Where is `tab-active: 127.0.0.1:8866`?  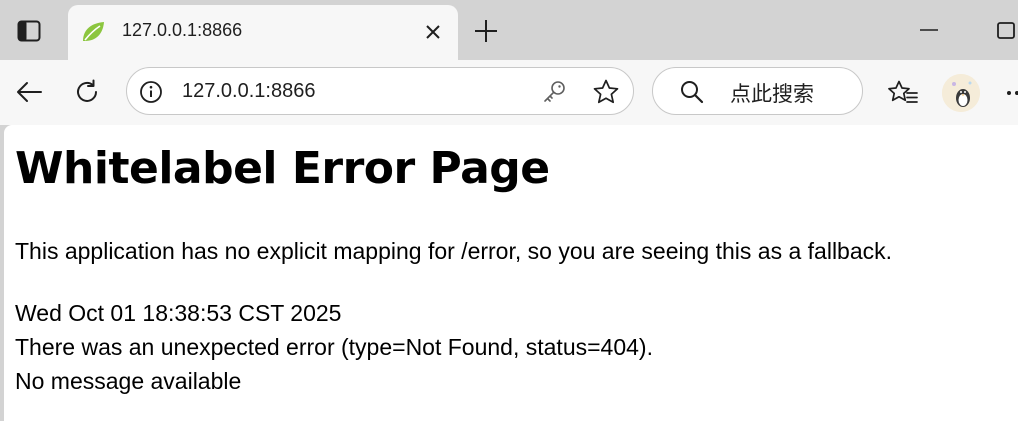
tab-active: 127.0.0.1:8866 is located at coordinates (263, 32).